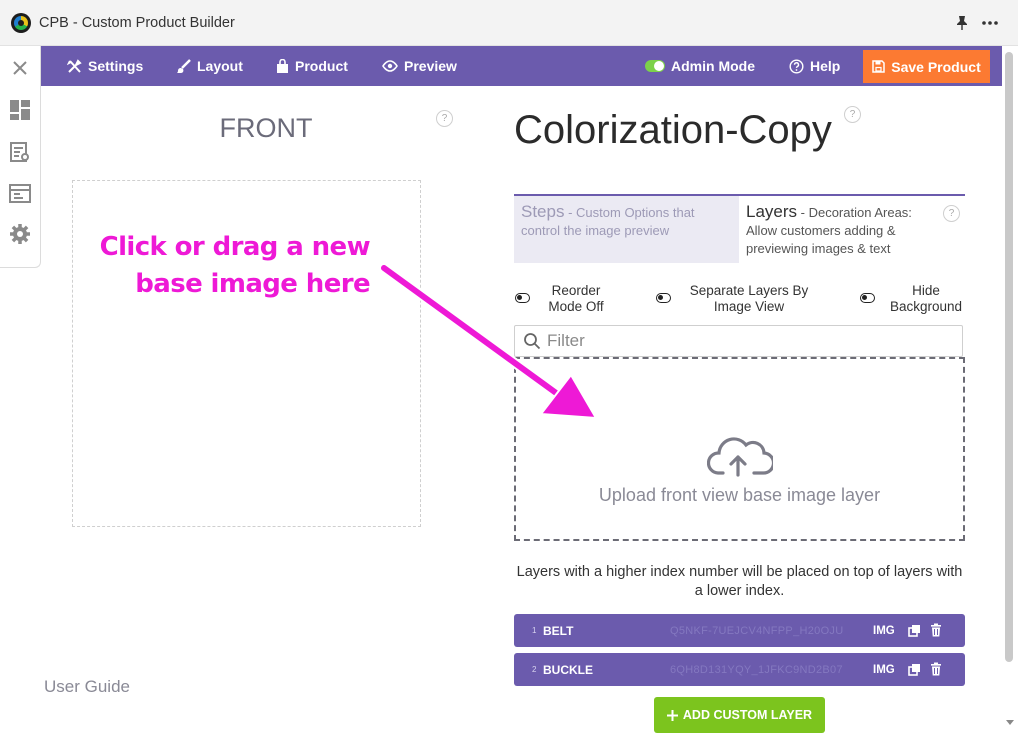  Describe the element at coordinates (673, 130) in the screenshot. I see `product-title: Colorization-Copy` at that location.